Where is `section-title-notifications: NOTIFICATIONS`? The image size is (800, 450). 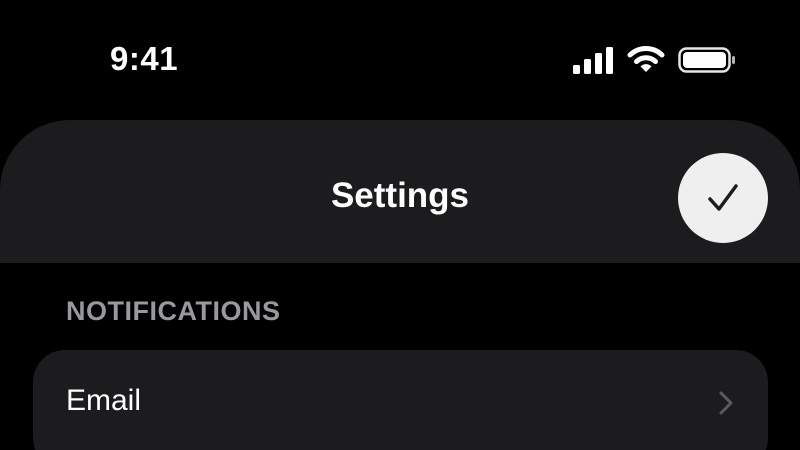
section-title-notifications: NOTIFICATIONS is located at coordinates (173, 311).